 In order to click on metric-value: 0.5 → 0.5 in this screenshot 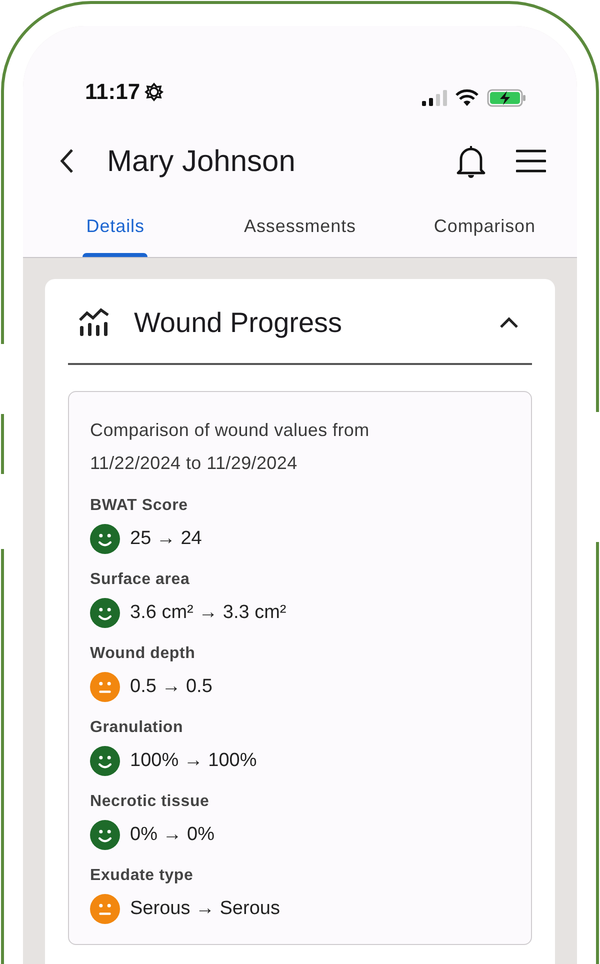, I will do `click(171, 686)`.